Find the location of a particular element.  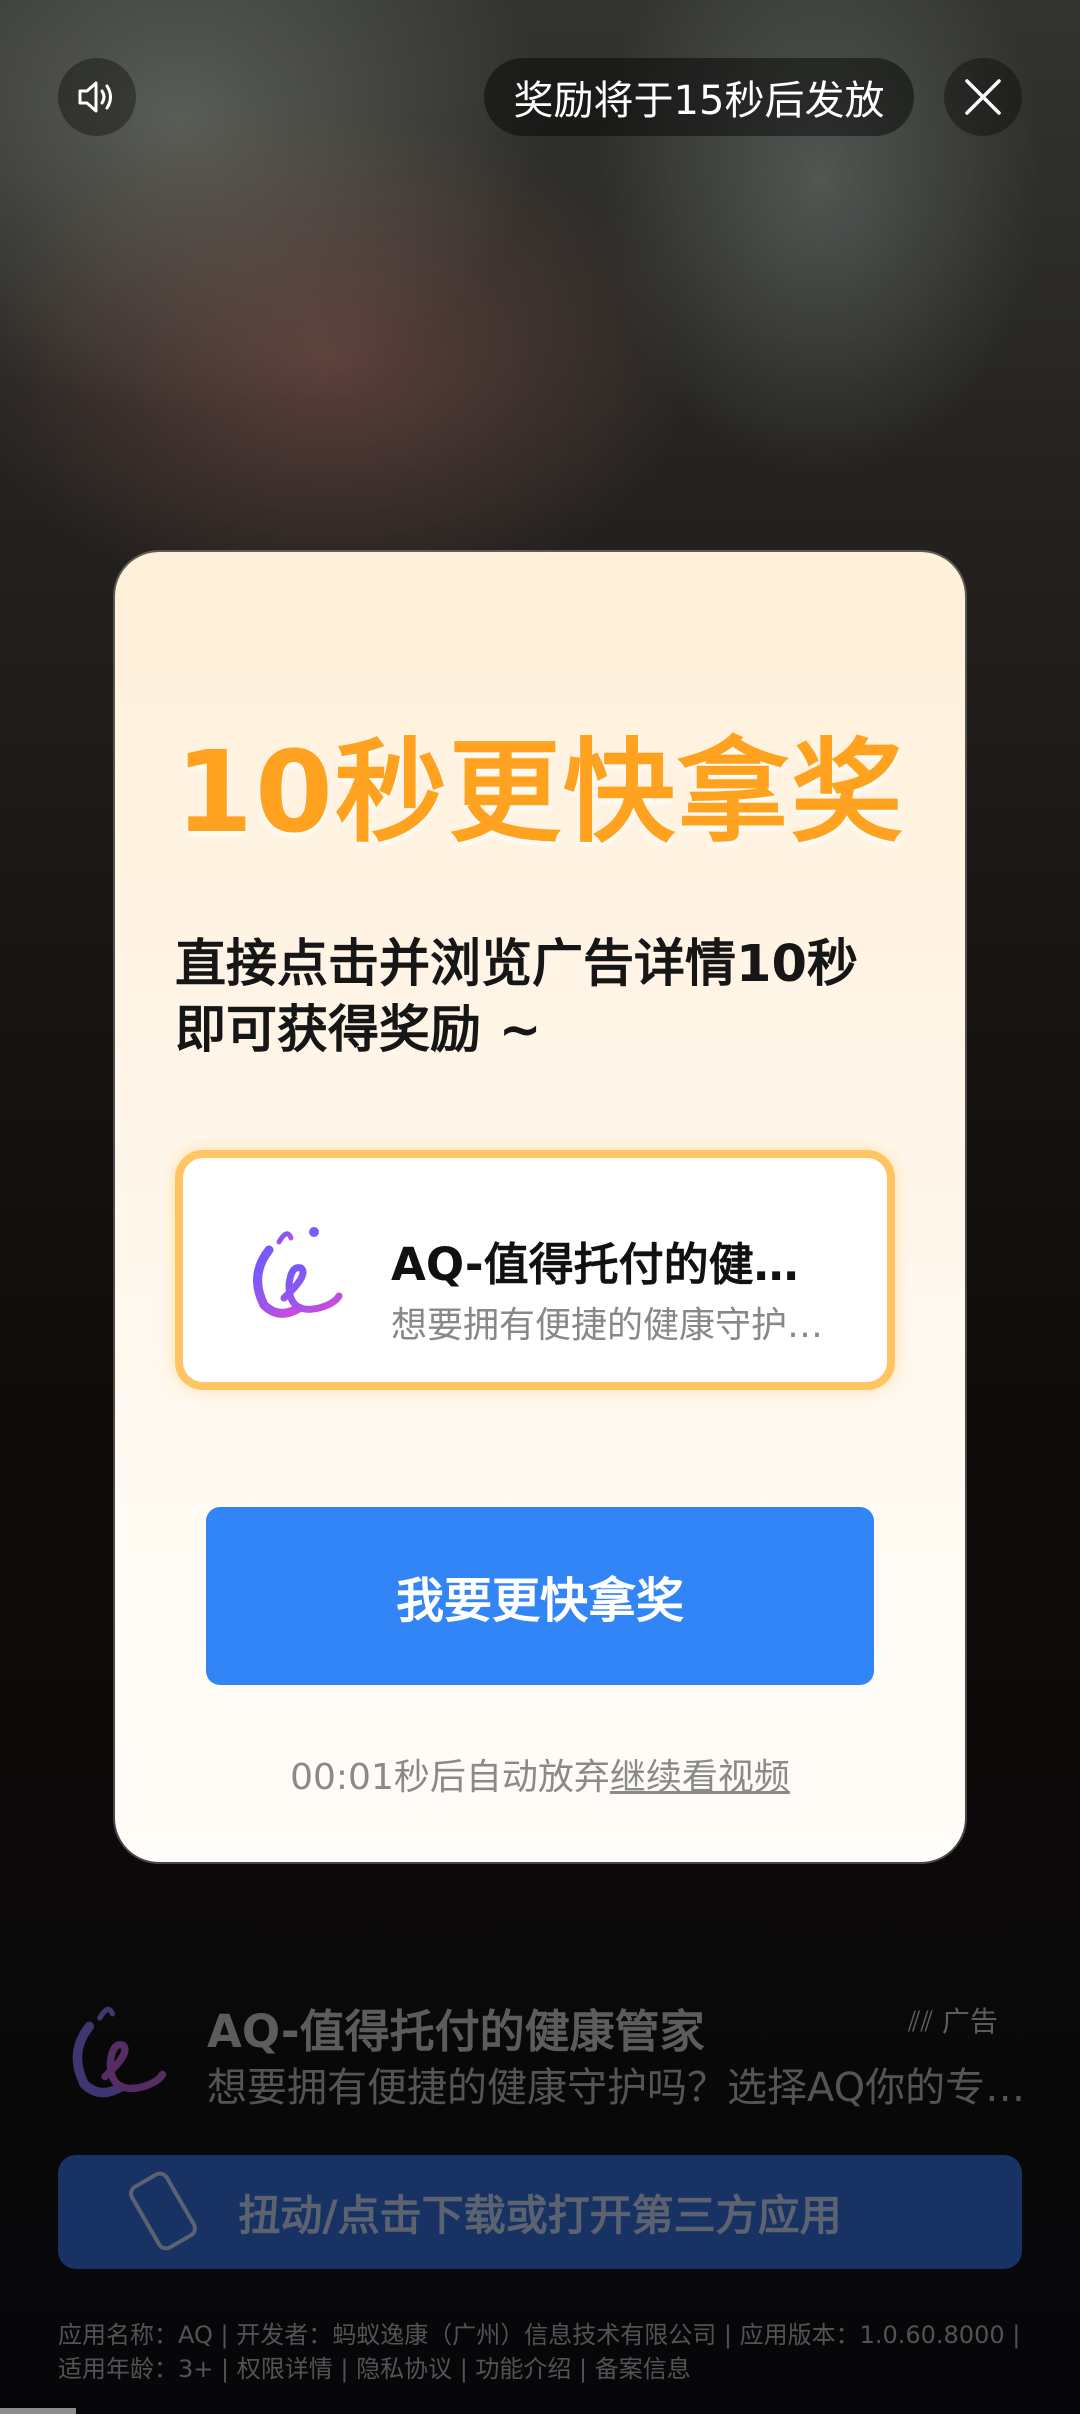

app-card: AQ-值得托付的健康管家 想要拥有便捷的健康守护吗？ is located at coordinates (535, 1270).